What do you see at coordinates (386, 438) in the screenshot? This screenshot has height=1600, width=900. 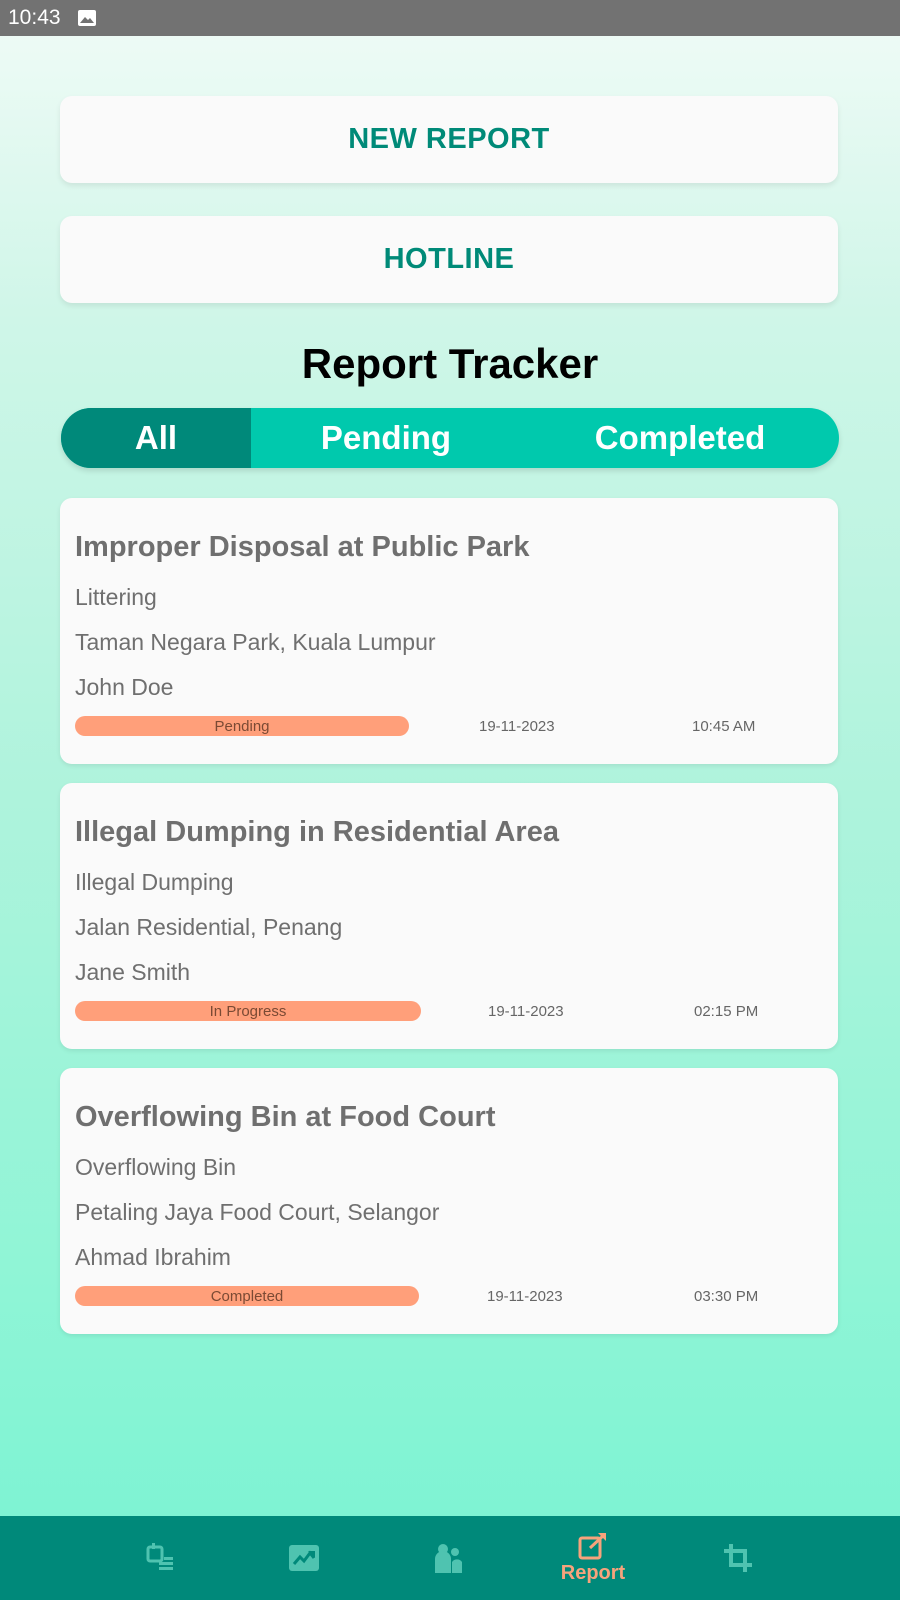 I see `tab-pending: Pending` at bounding box center [386, 438].